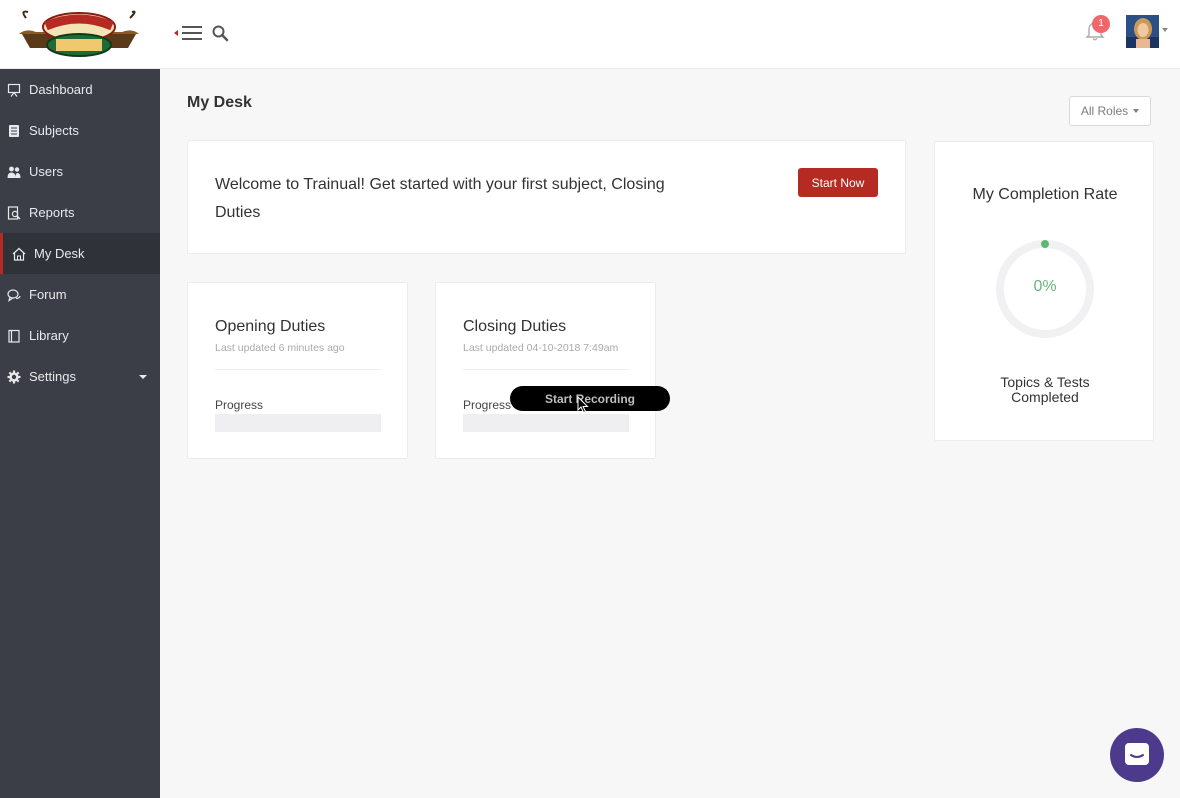 The height and width of the screenshot is (798, 1180). I want to click on sidebar-item-my-desk: My Desk, so click(80, 253).